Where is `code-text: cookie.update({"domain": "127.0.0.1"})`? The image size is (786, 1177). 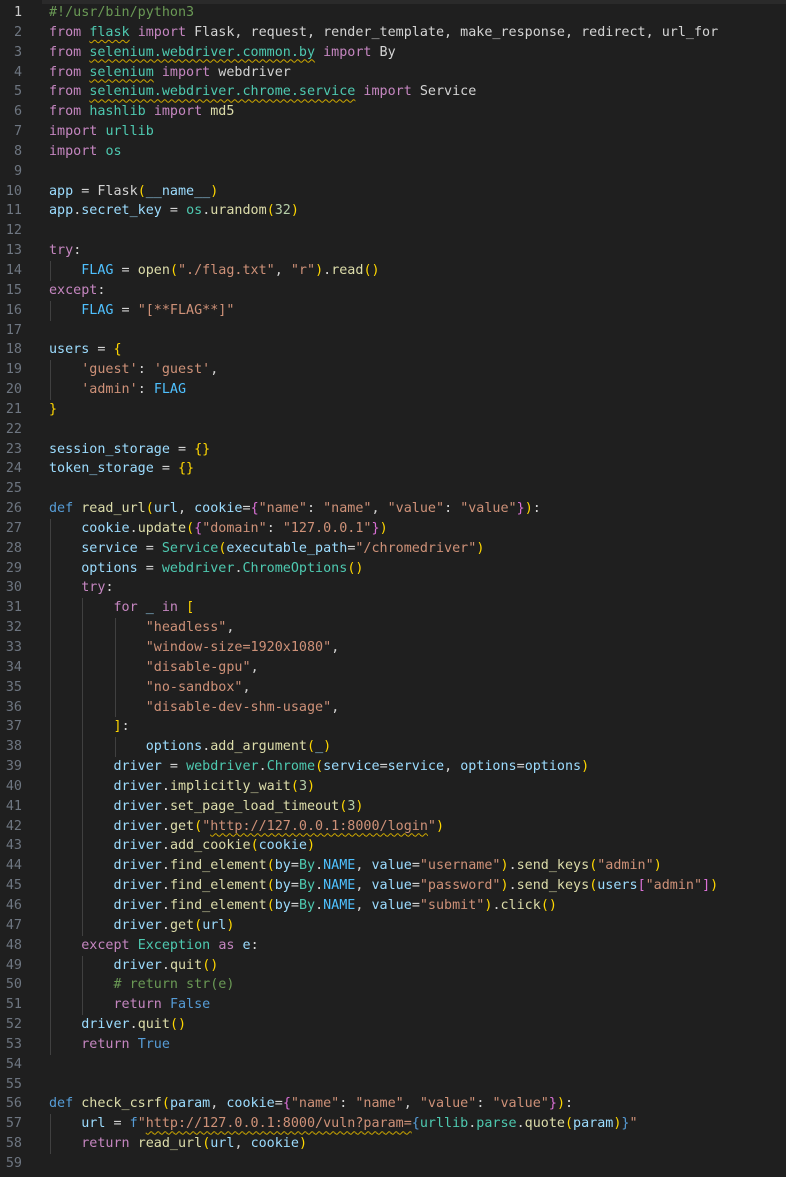 code-text: cookie.update({"domain": "127.0.0.1"}) is located at coordinates (417, 528).